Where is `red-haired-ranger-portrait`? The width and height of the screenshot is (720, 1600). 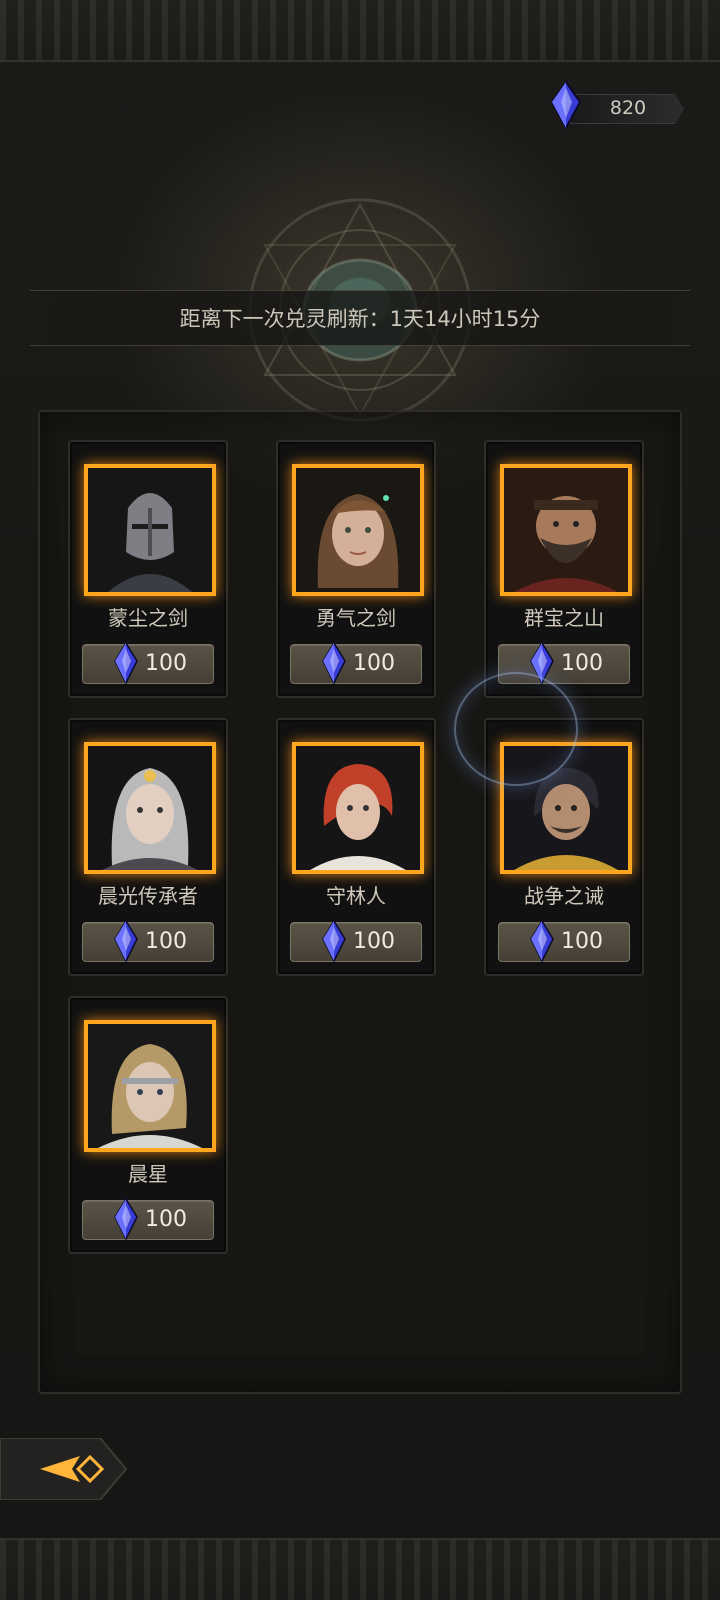 red-haired-ranger-portrait is located at coordinates (358, 808).